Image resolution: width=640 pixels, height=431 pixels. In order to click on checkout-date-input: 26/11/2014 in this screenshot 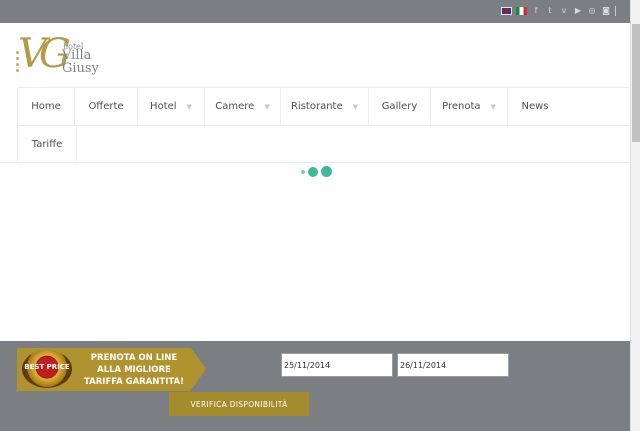, I will do `click(453, 365)`.